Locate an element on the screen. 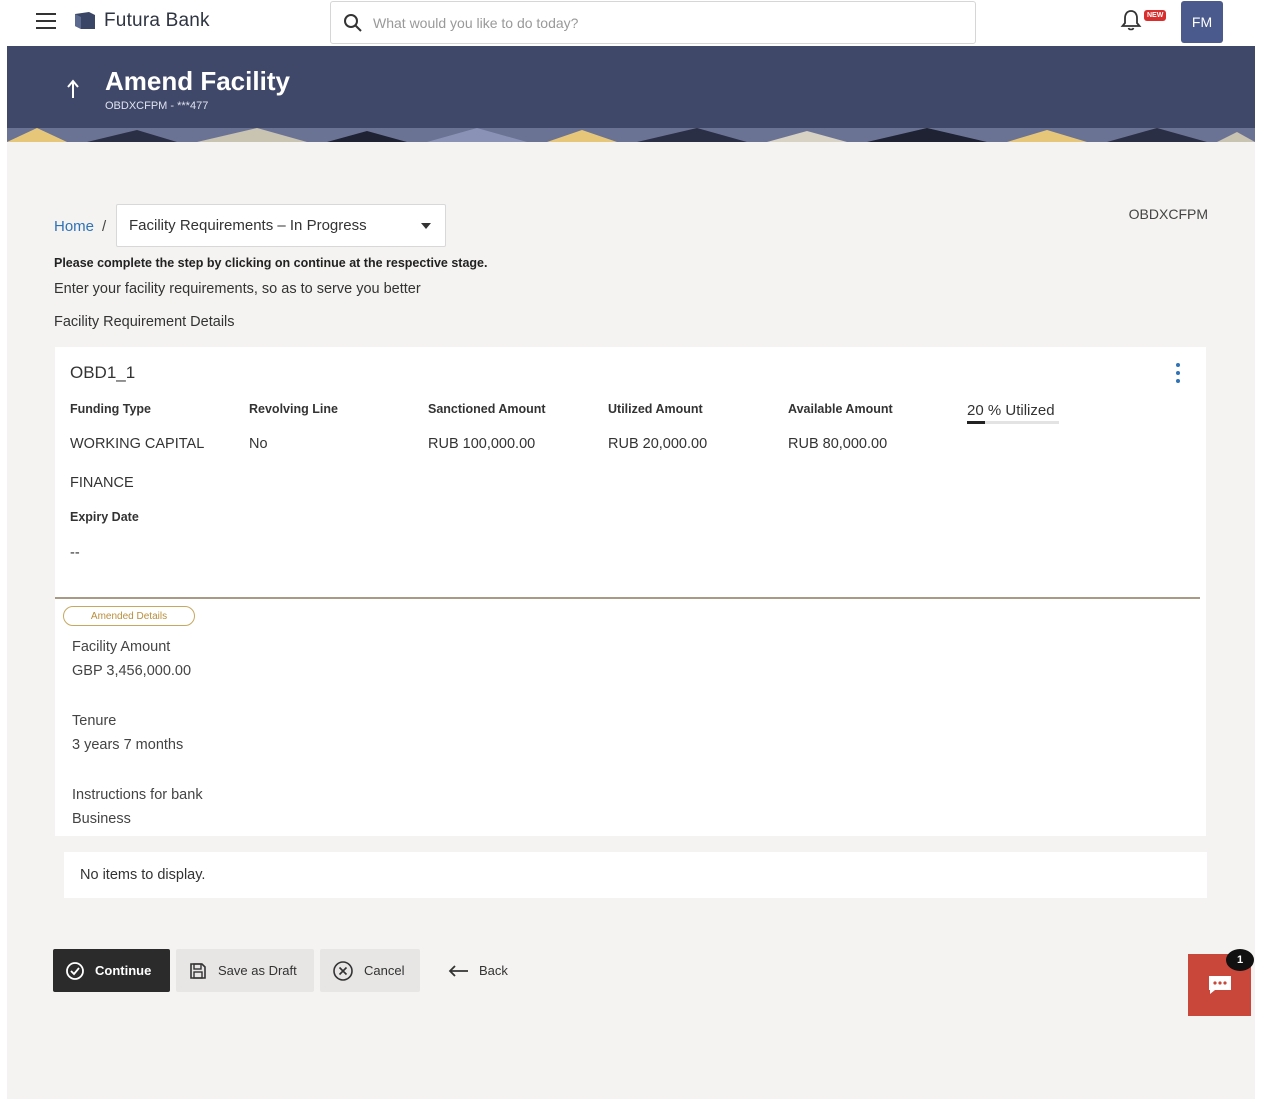 The width and height of the screenshot is (1261, 1099). facility-amount-label: Facility Amount is located at coordinates (121, 647).